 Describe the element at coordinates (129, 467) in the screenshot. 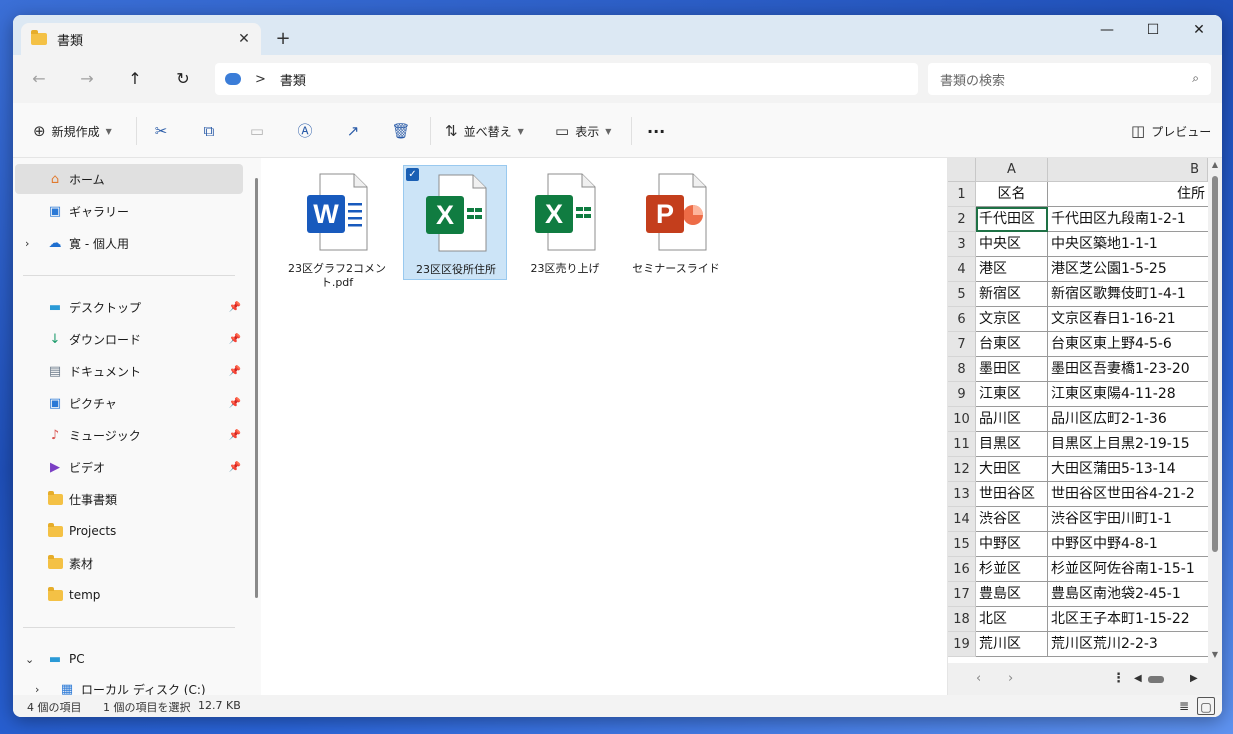

I see `sidebar-item-videos: ▶ ビデオ 📌` at that location.